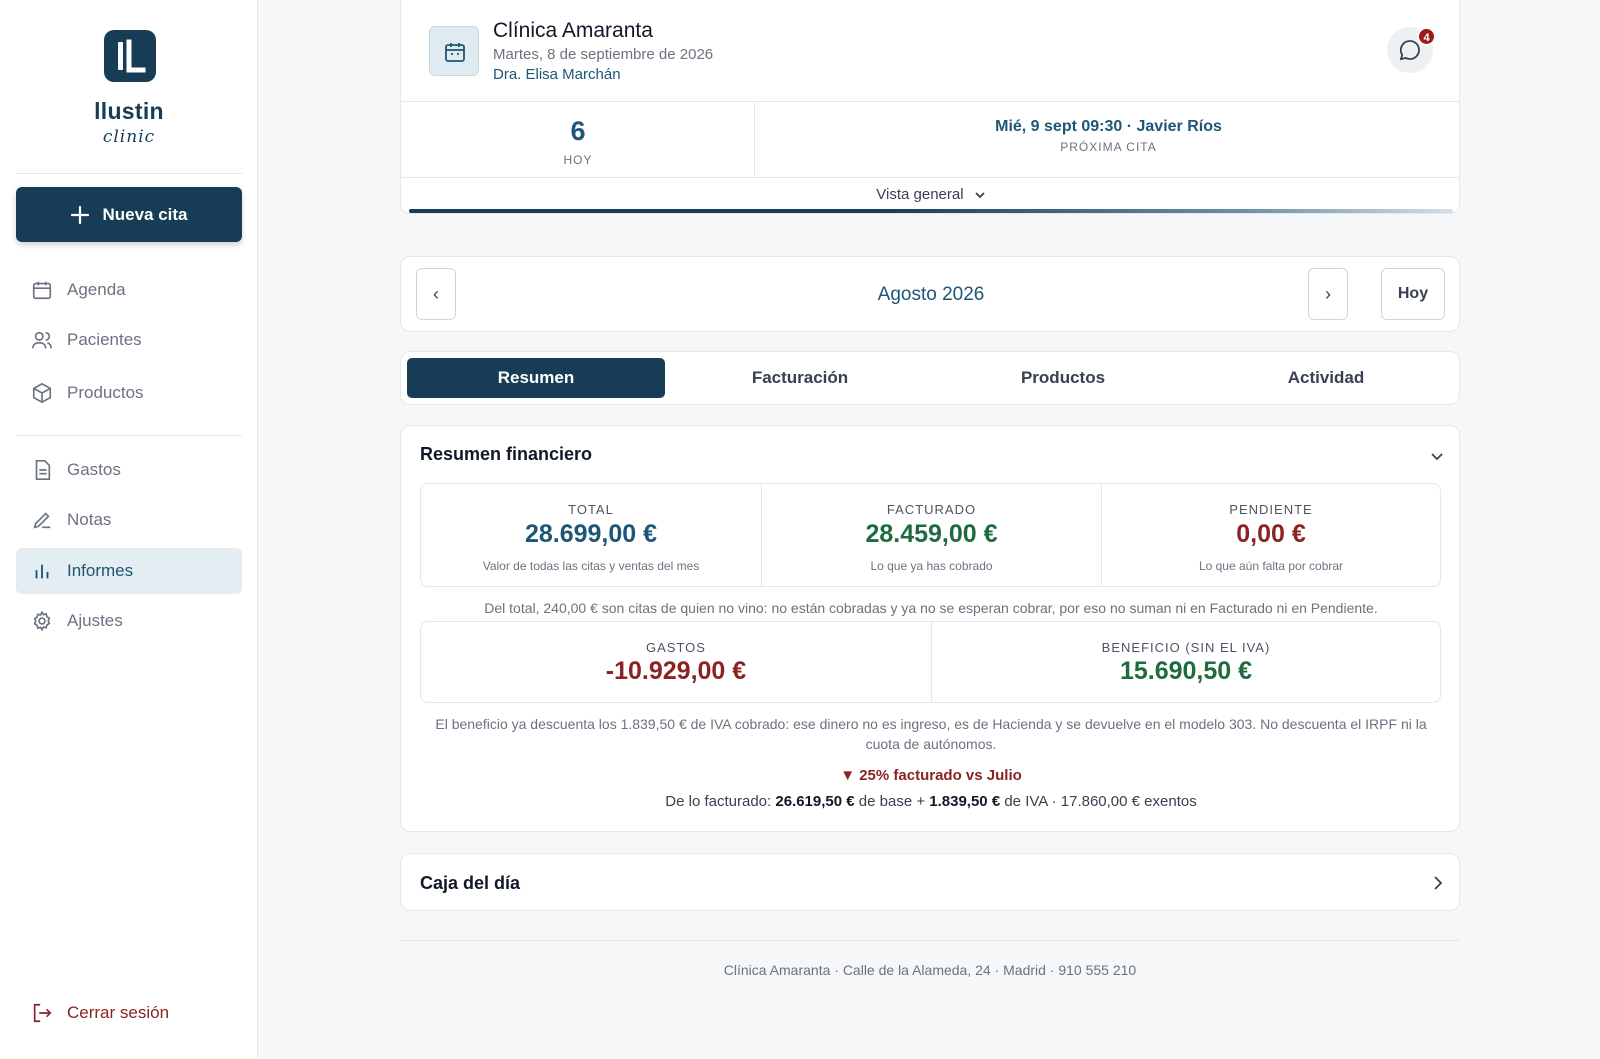  Describe the element at coordinates (603, 54) in the screenshot. I see `current-date: Martes, 8 de septiembre de 2026` at that location.